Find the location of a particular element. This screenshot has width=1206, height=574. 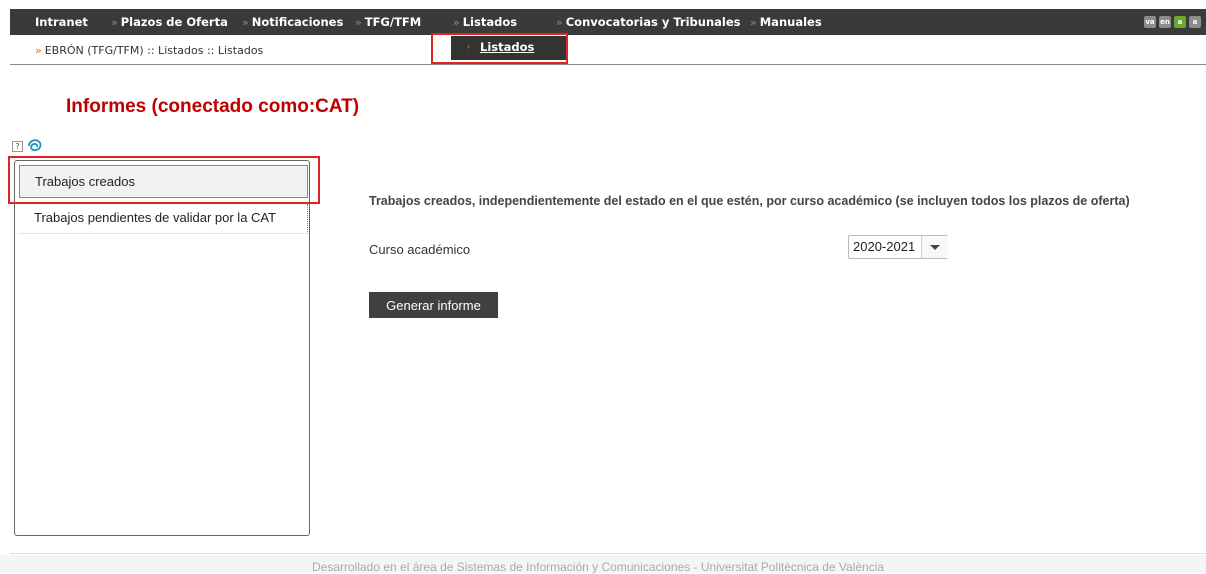

curso-academico-label: Curso académico is located at coordinates (420, 249).